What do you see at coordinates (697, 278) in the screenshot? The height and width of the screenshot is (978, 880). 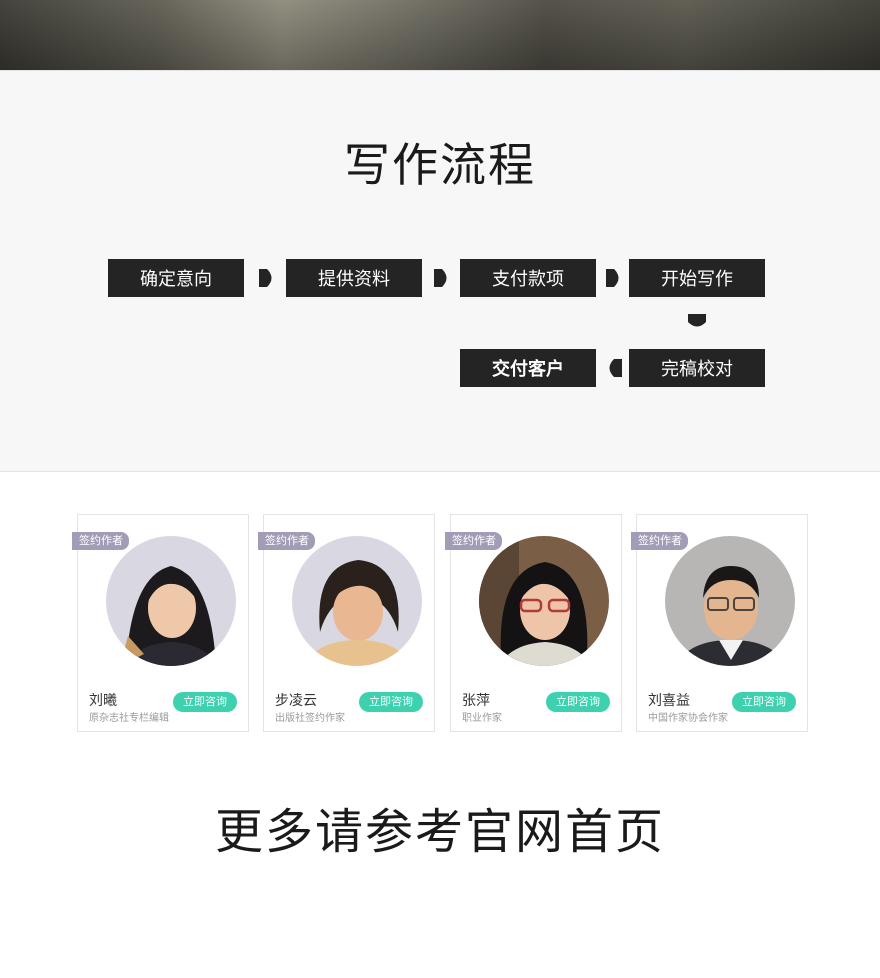 I see `step-start-writing: 开始写作` at bounding box center [697, 278].